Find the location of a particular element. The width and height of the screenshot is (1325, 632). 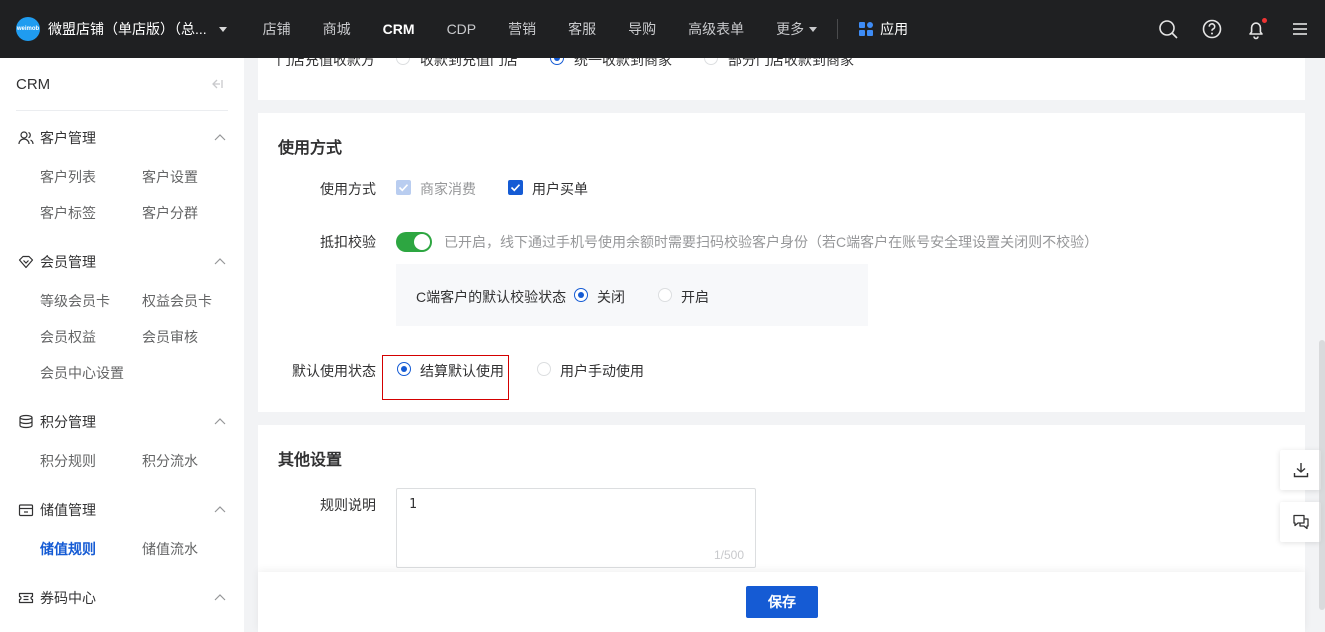

deduct-verify-label: 抵扣校验 is located at coordinates (348, 242).